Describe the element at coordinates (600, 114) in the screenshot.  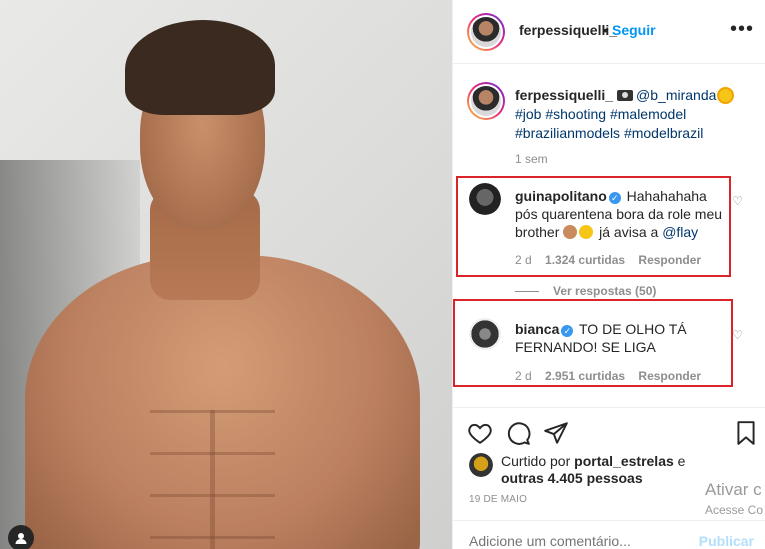
I see `caption-tags-line1: #job #shooting #malemodel` at that location.